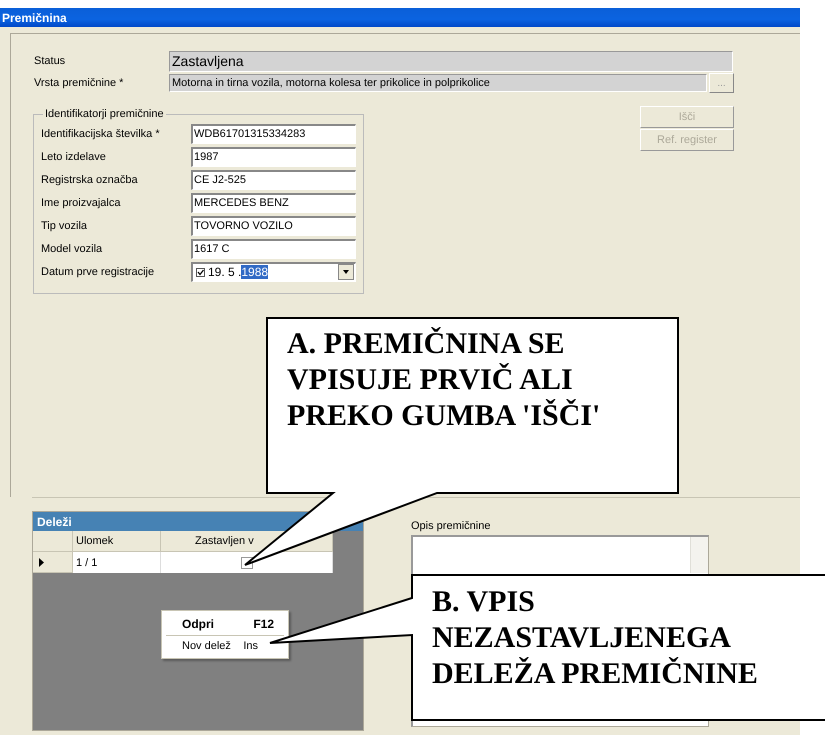 This screenshot has width=825, height=735. What do you see at coordinates (273, 272) in the screenshot?
I see `date-picker: 19. 5 .1988` at bounding box center [273, 272].